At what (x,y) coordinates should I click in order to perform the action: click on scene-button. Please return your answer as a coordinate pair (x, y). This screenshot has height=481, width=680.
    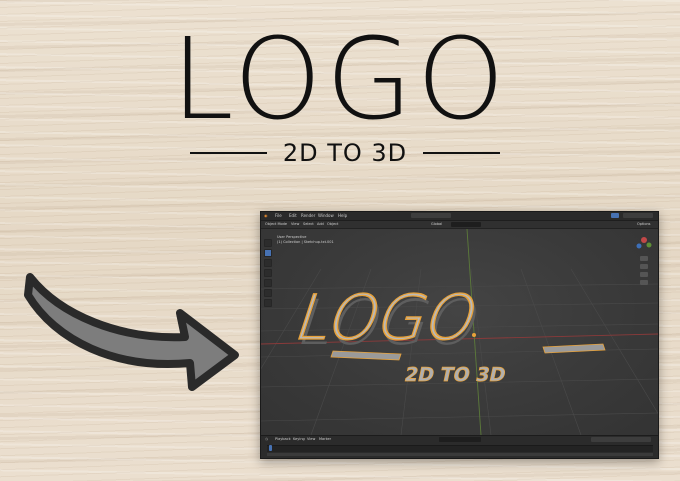
    Looking at the image, I should click on (615, 215).